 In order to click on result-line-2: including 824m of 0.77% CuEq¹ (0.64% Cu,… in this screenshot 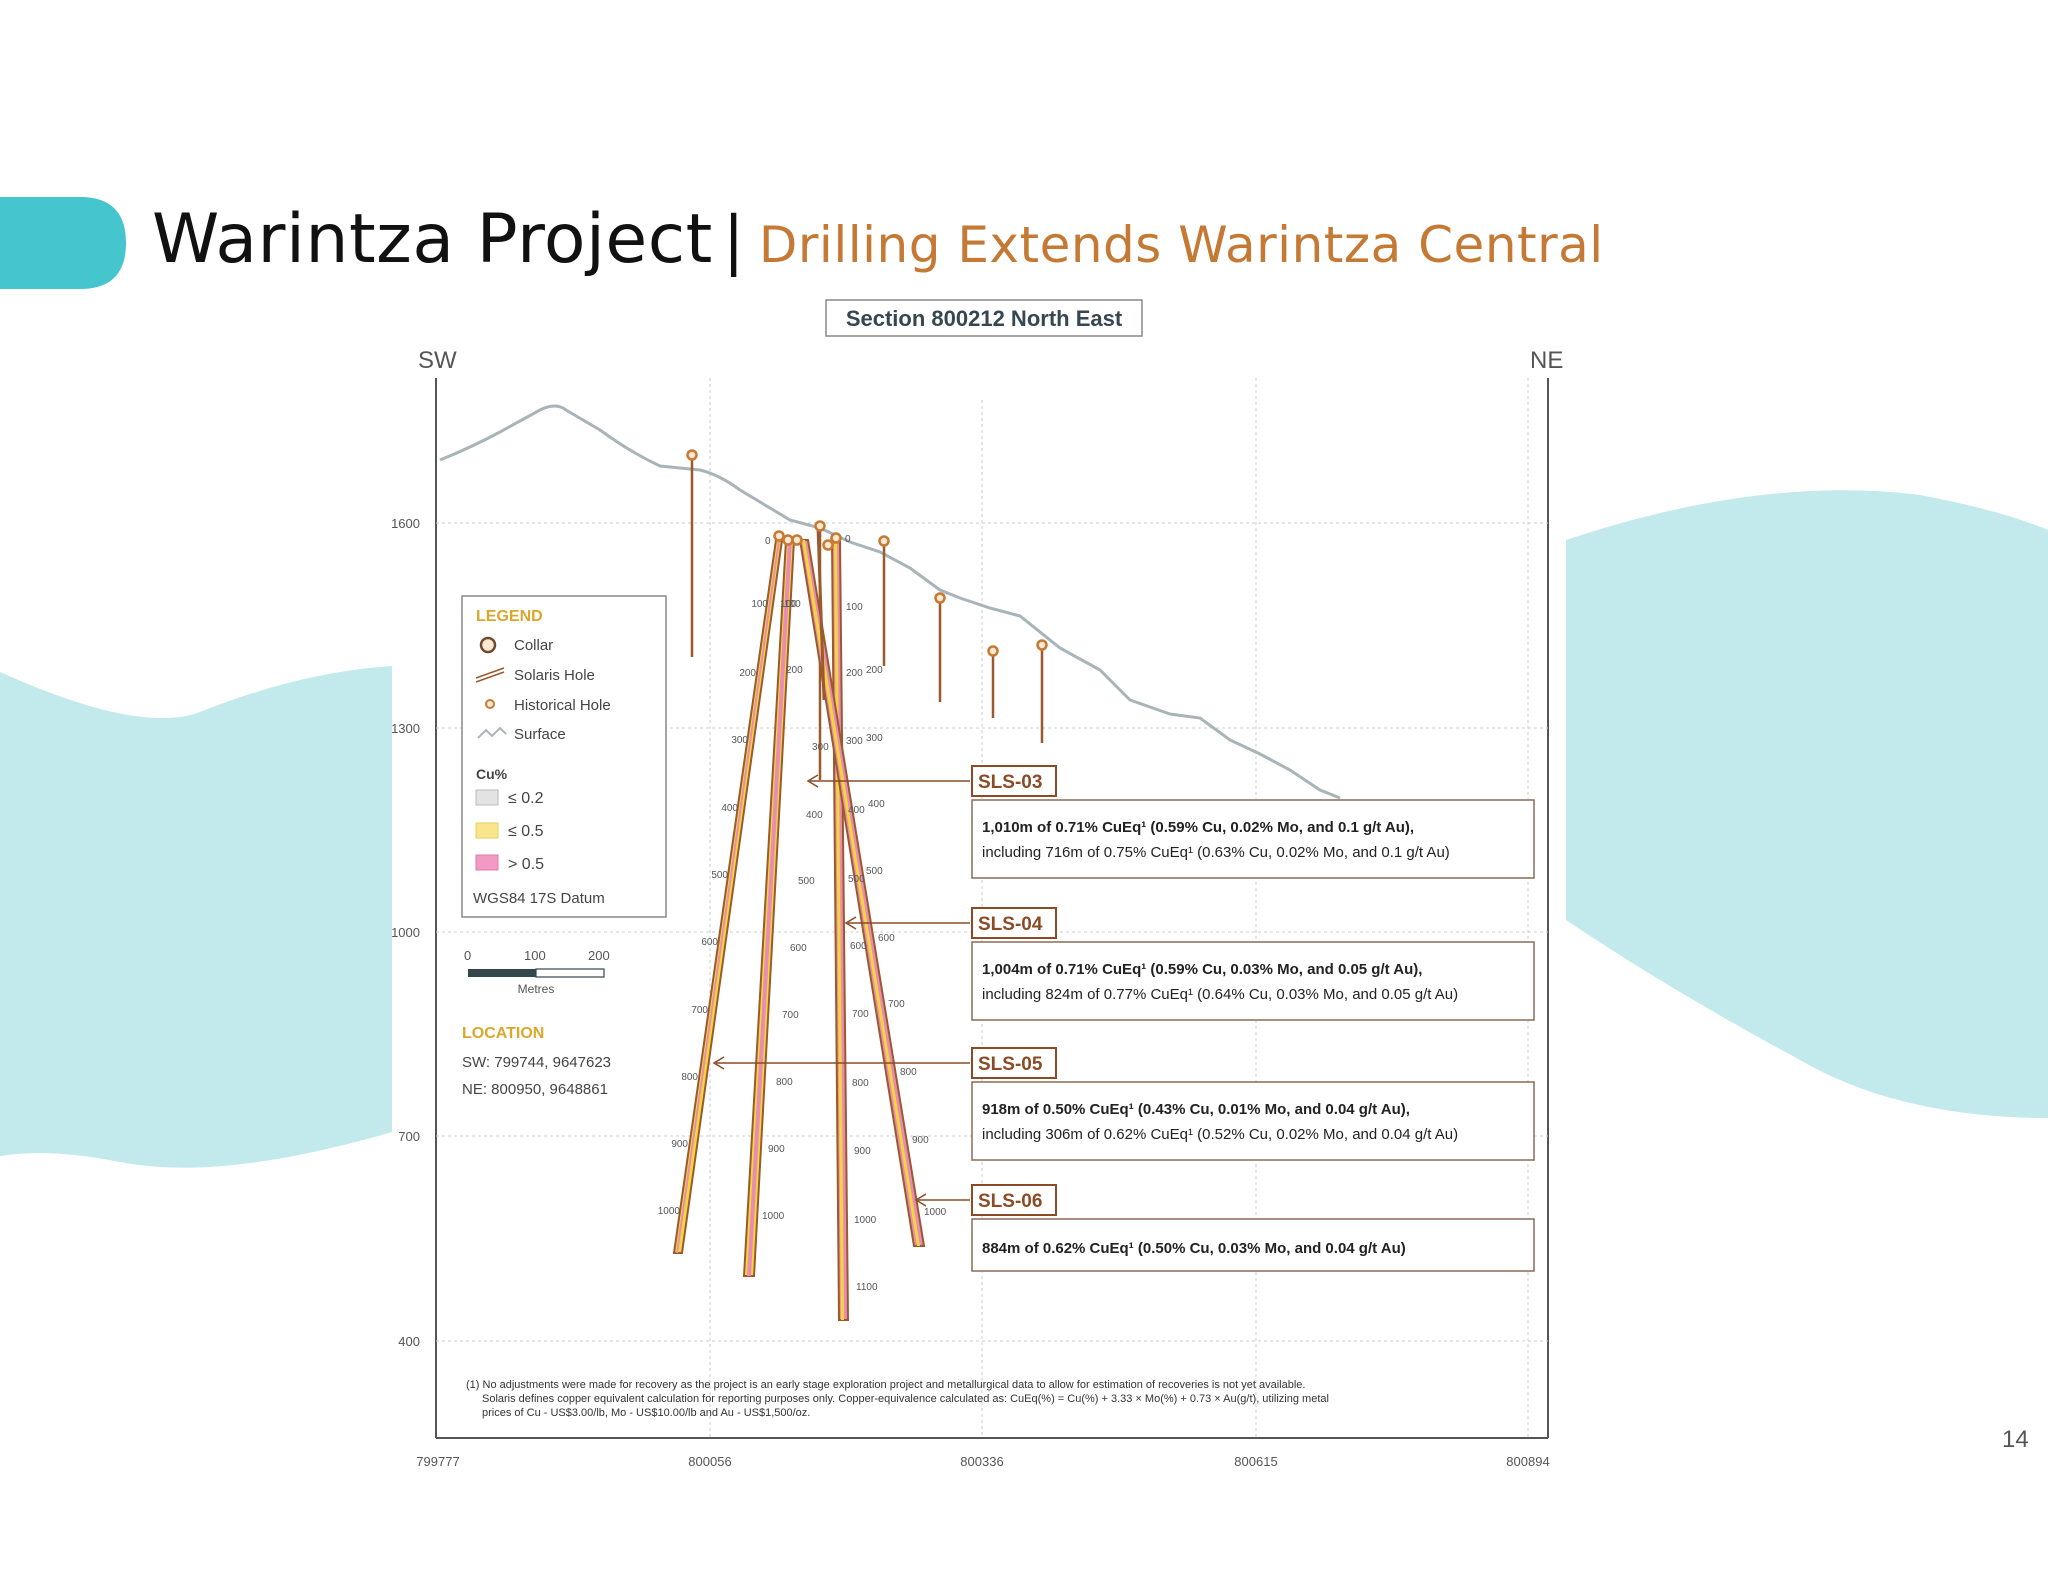, I will do `click(1220, 994)`.